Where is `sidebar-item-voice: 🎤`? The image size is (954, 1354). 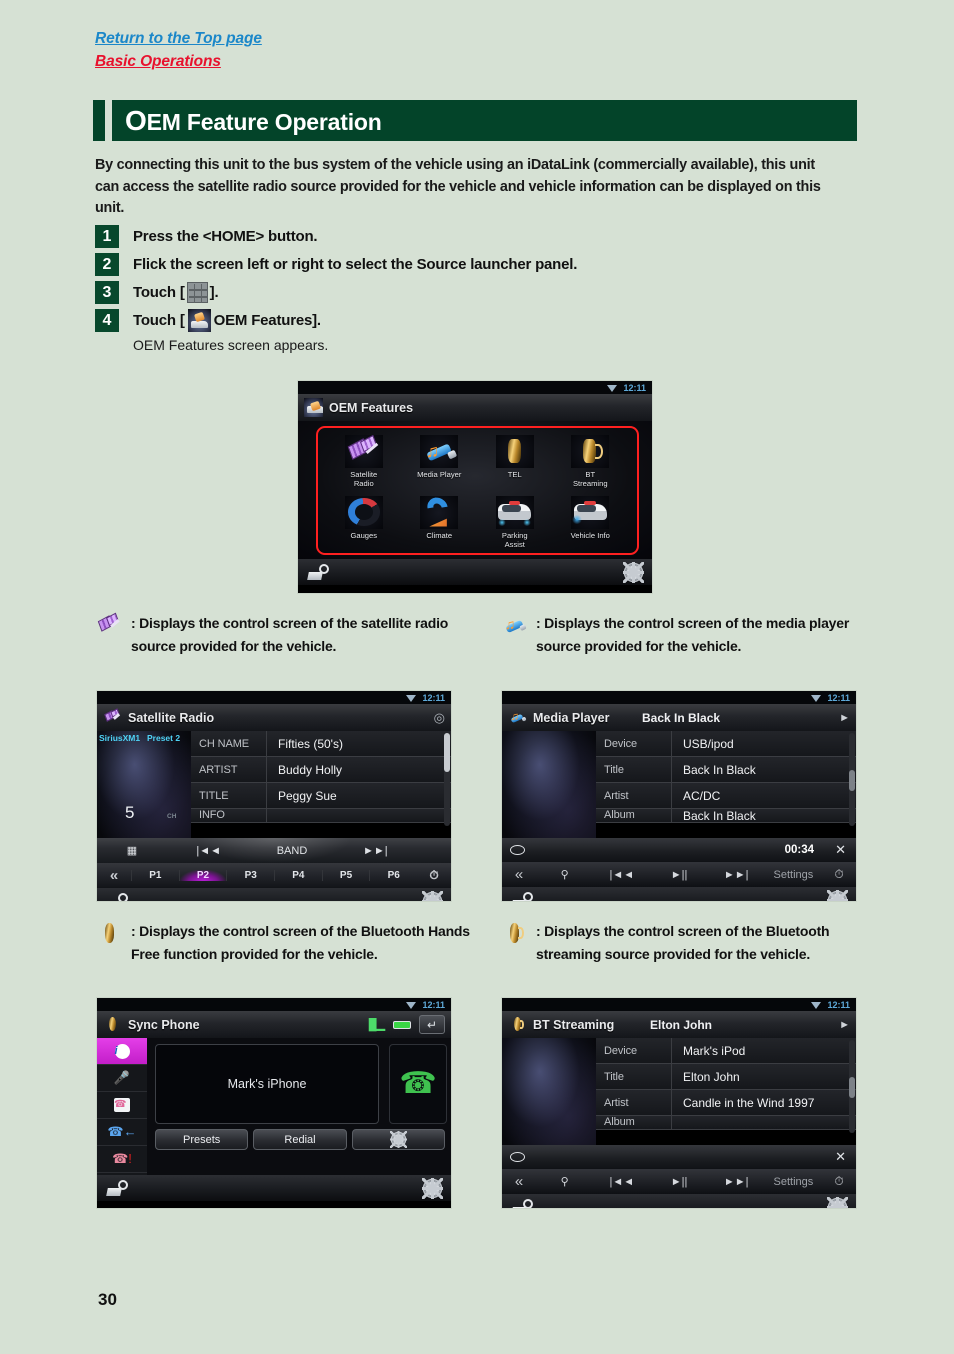
sidebar-item-voice: 🎤 is located at coordinates (122, 1078).